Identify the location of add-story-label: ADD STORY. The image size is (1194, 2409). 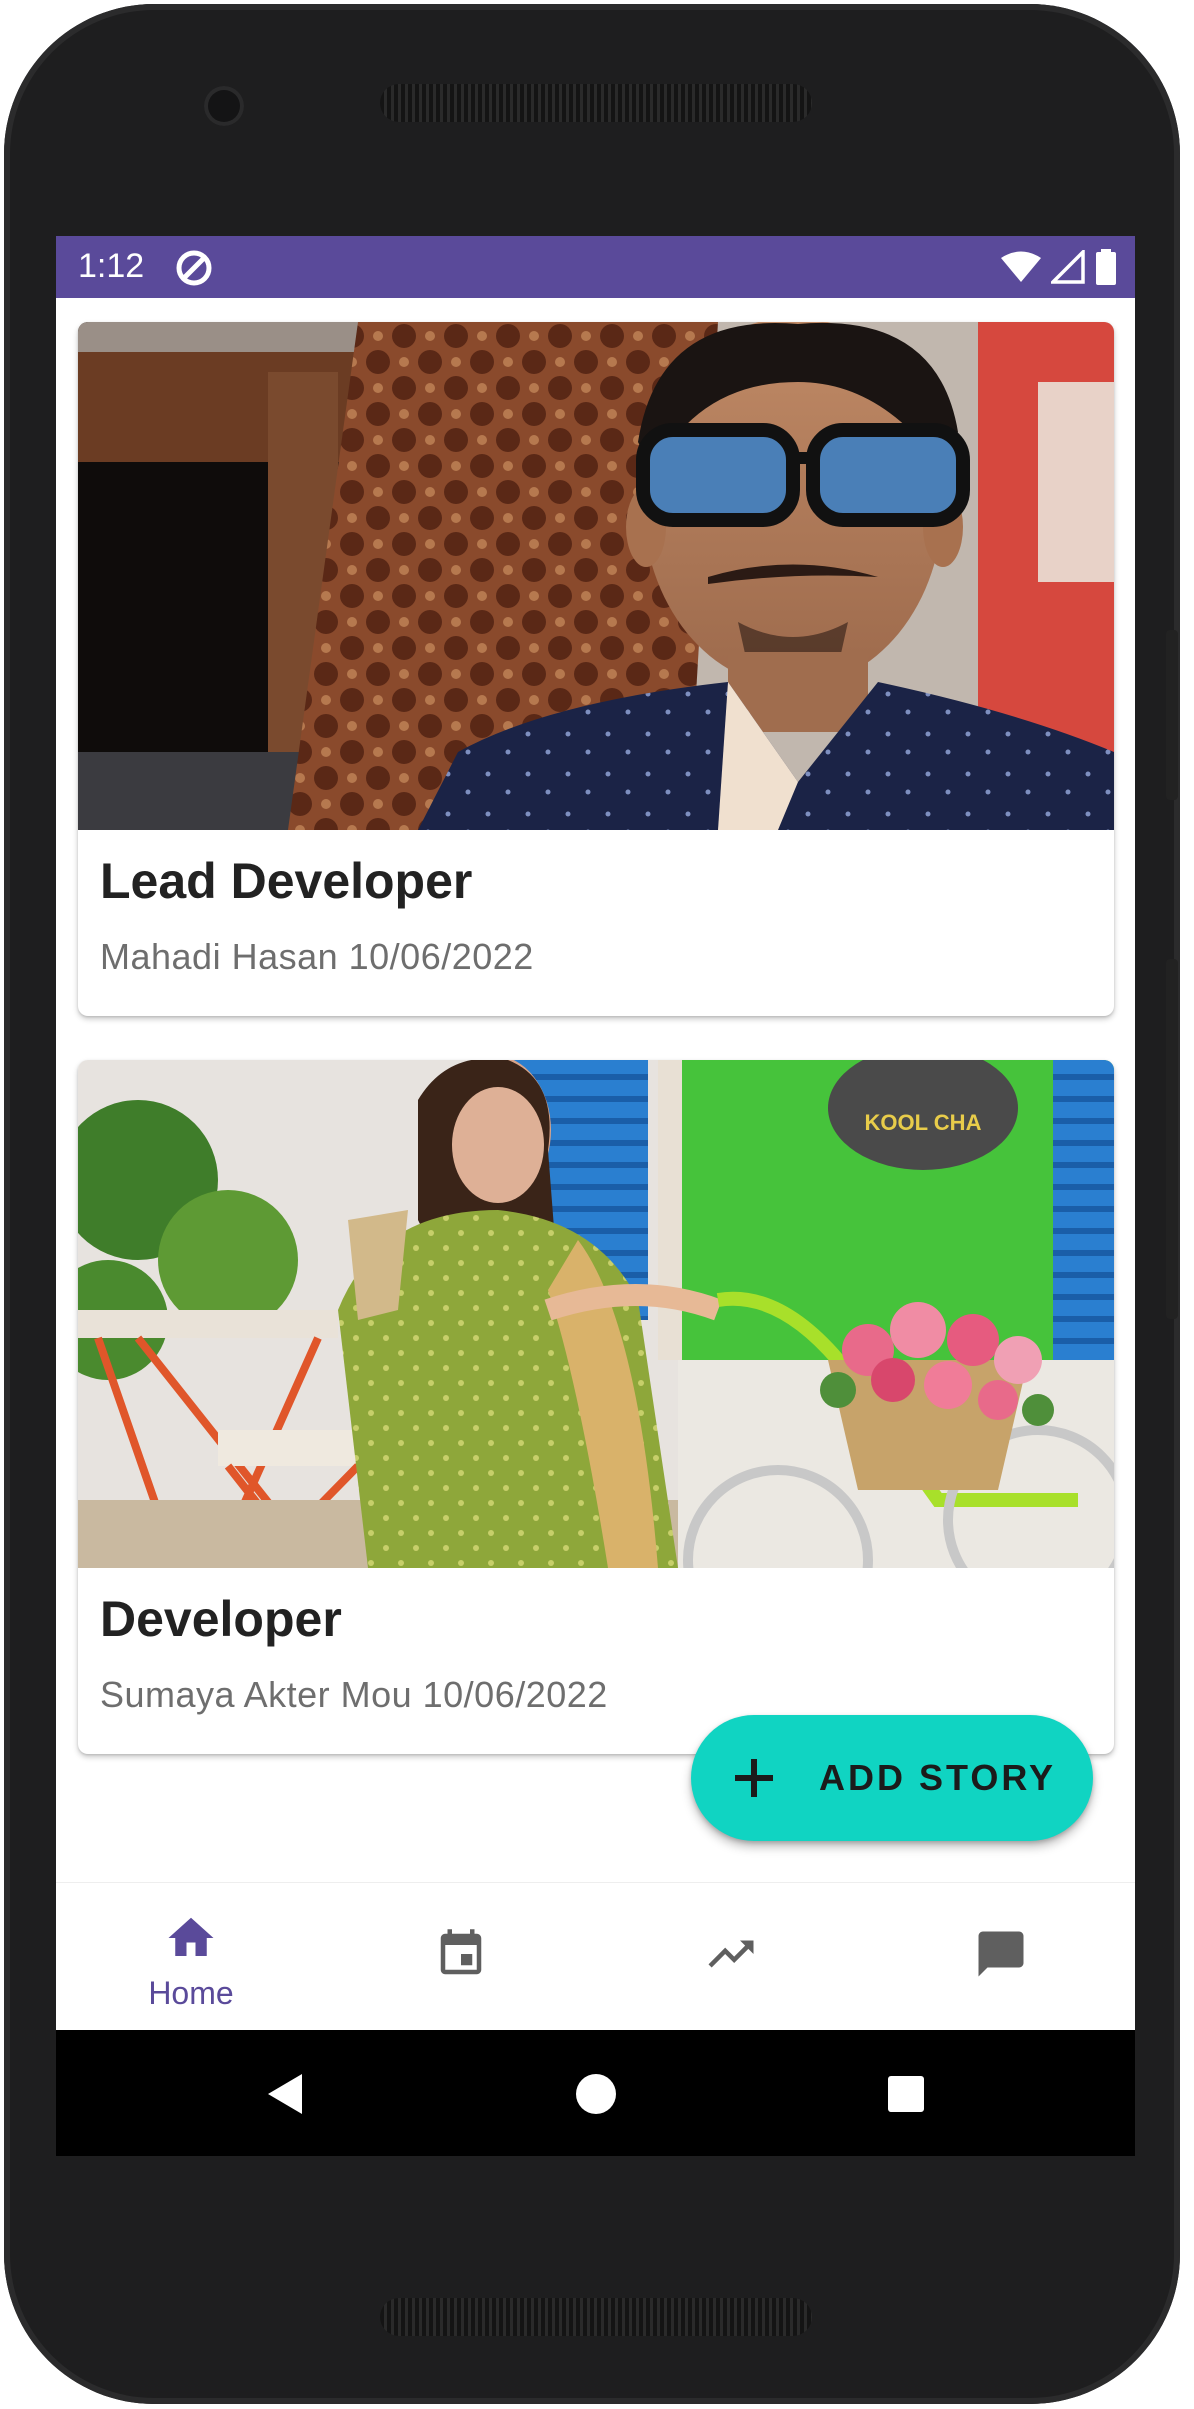
(938, 1777).